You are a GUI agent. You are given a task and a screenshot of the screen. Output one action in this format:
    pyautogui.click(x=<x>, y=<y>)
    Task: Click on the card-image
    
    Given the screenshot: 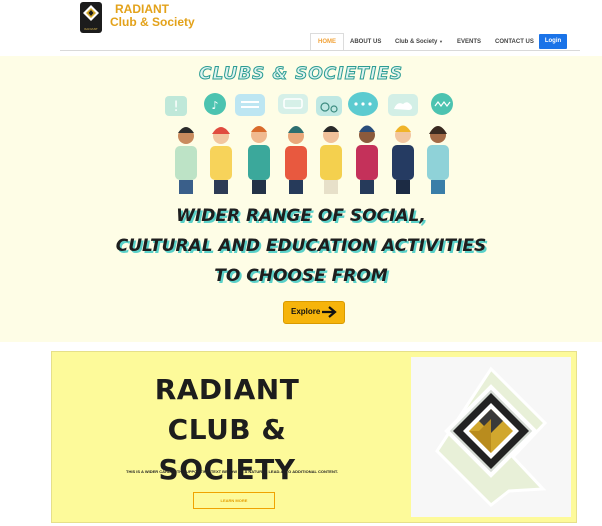 What is the action you would take?
    pyautogui.click(x=491, y=437)
    